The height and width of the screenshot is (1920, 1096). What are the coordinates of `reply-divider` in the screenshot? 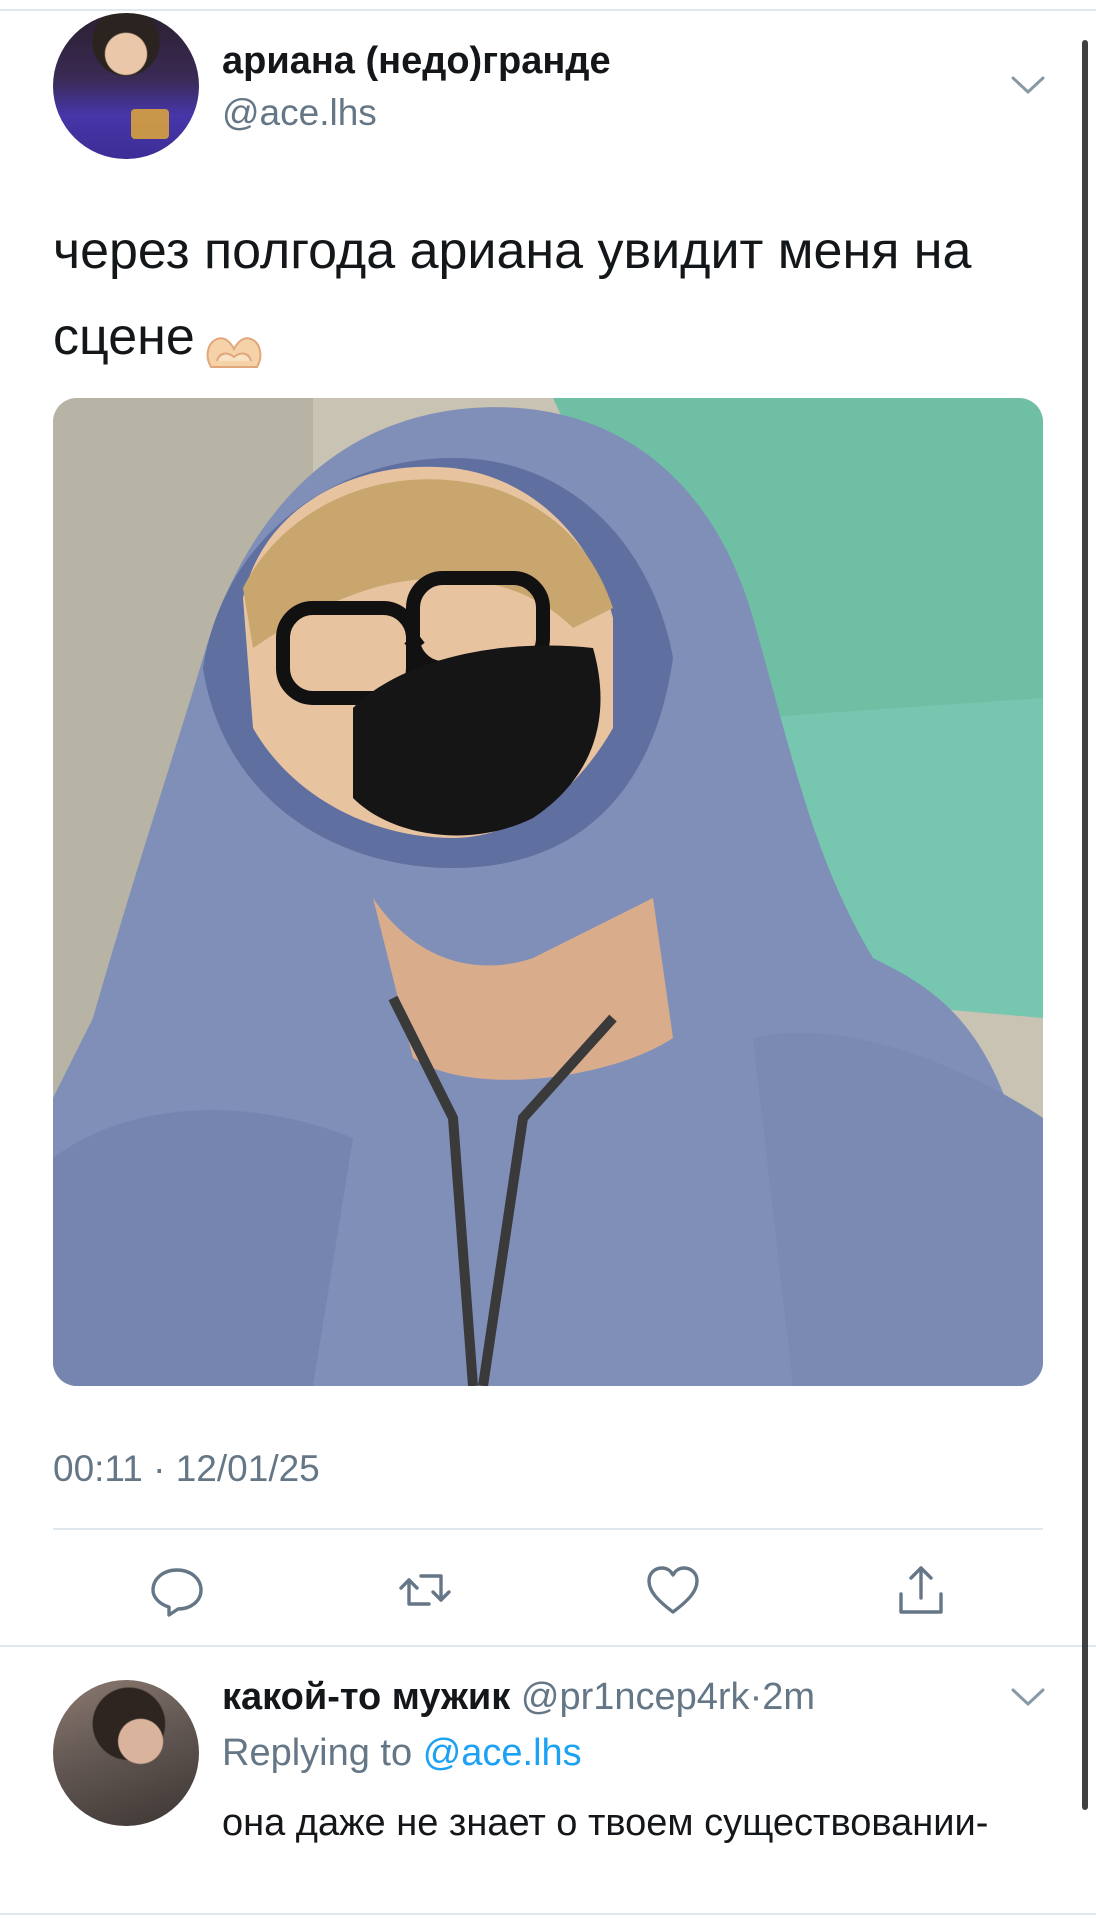 It's located at (548, 1646).